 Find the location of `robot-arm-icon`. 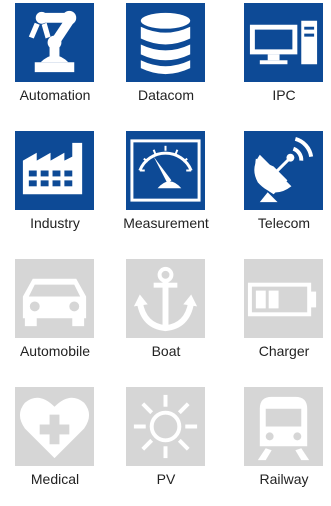

robot-arm-icon is located at coordinates (54, 42).